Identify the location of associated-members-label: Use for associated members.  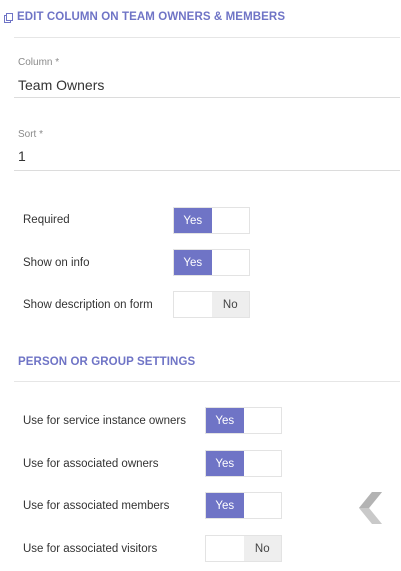
(96, 506).